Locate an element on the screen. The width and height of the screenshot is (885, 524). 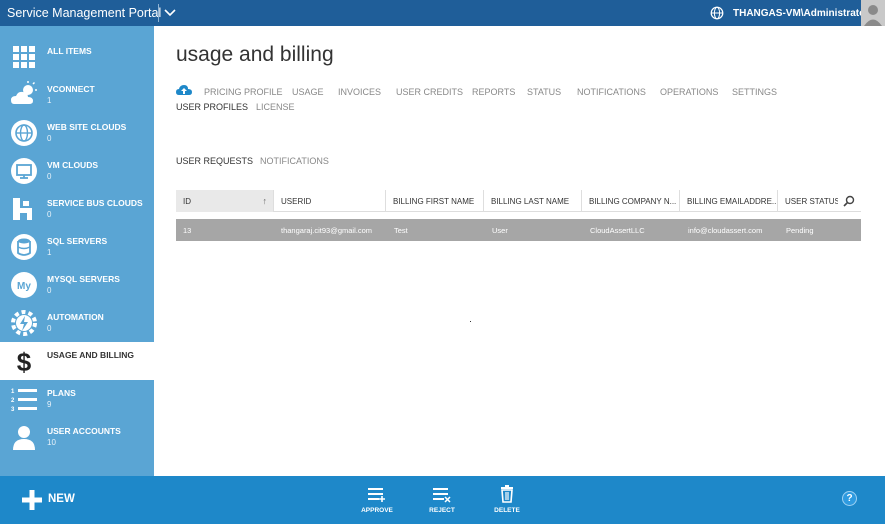
sidebar-item-count: 10 is located at coordinates (51, 442).